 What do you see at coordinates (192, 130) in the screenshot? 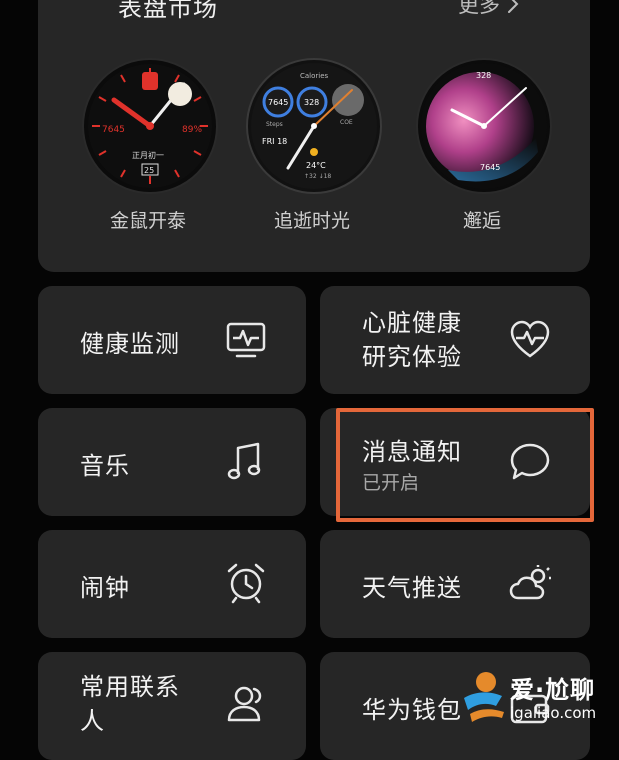
I see `face1-right-text: 89%` at bounding box center [192, 130].